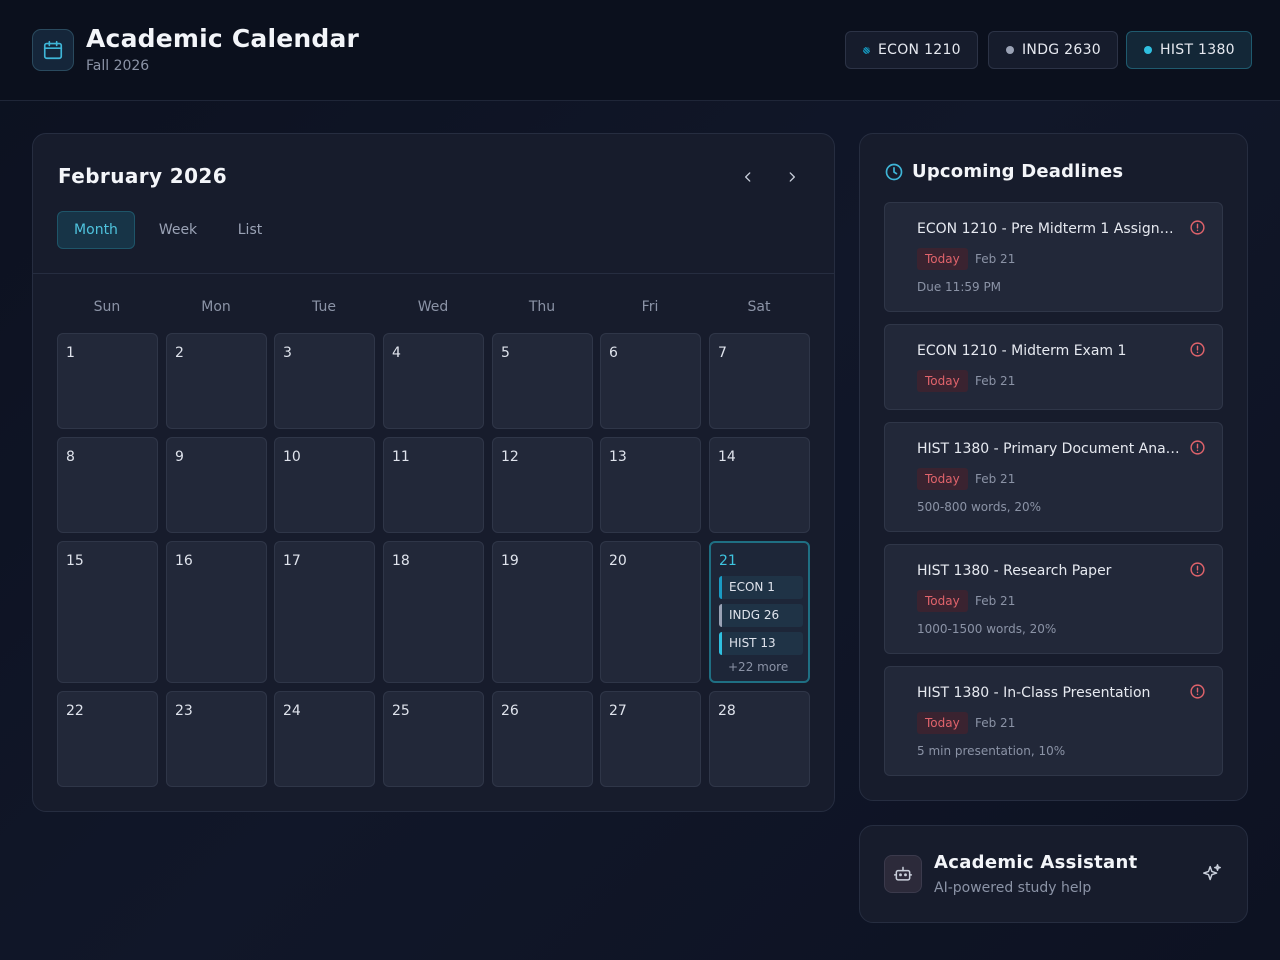 This screenshot has width=1280, height=960. What do you see at coordinates (650, 381) in the screenshot?
I see `calendar-day-cell: 6` at bounding box center [650, 381].